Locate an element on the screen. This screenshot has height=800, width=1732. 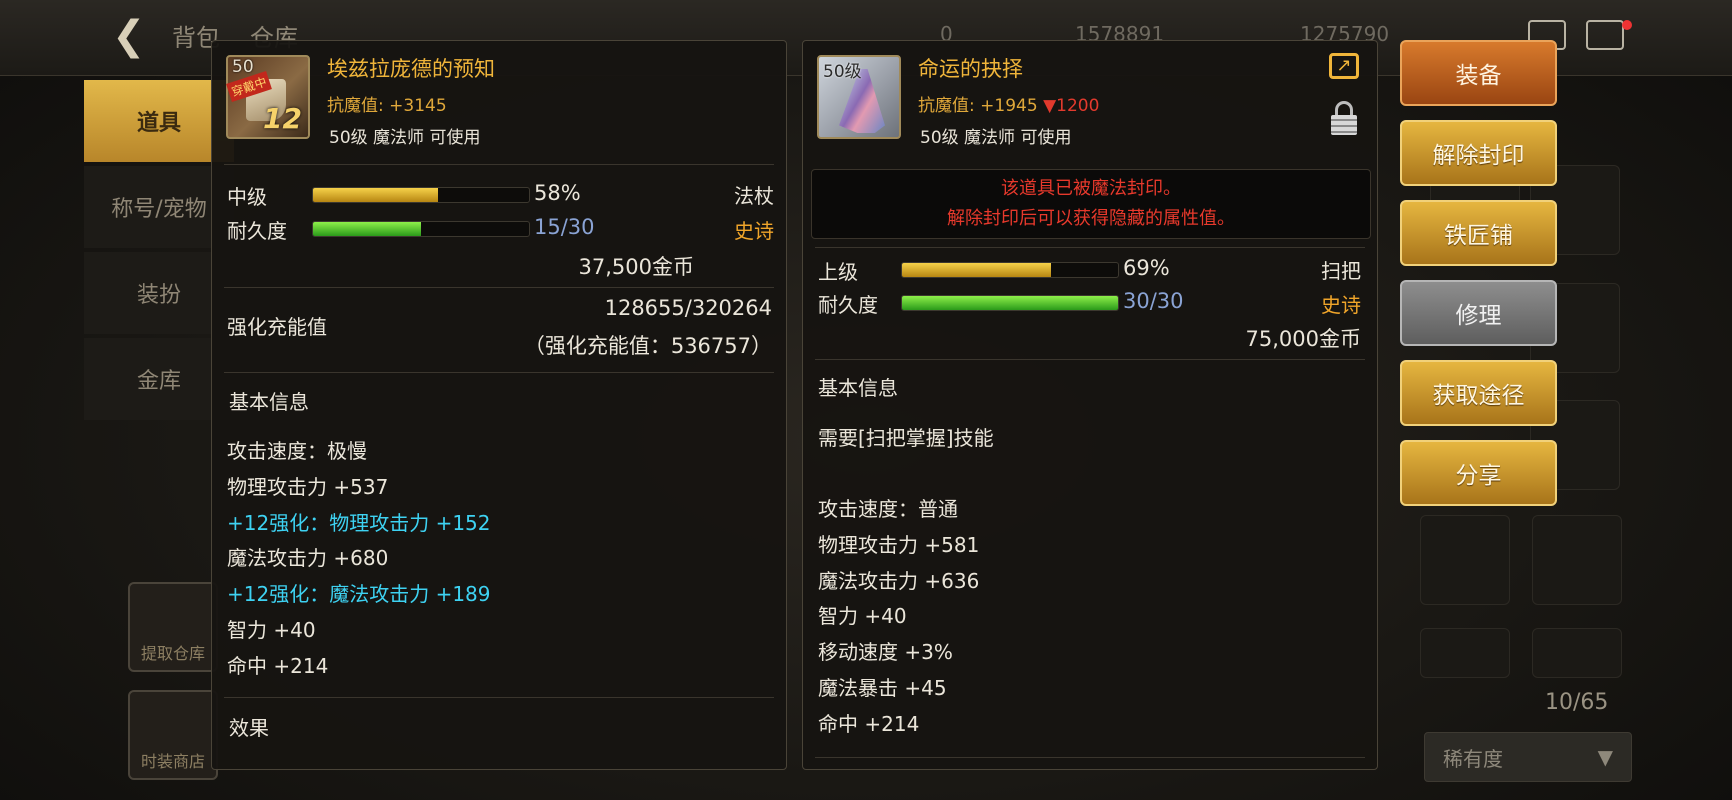
equip-button: 装备 is located at coordinates (1478, 73).